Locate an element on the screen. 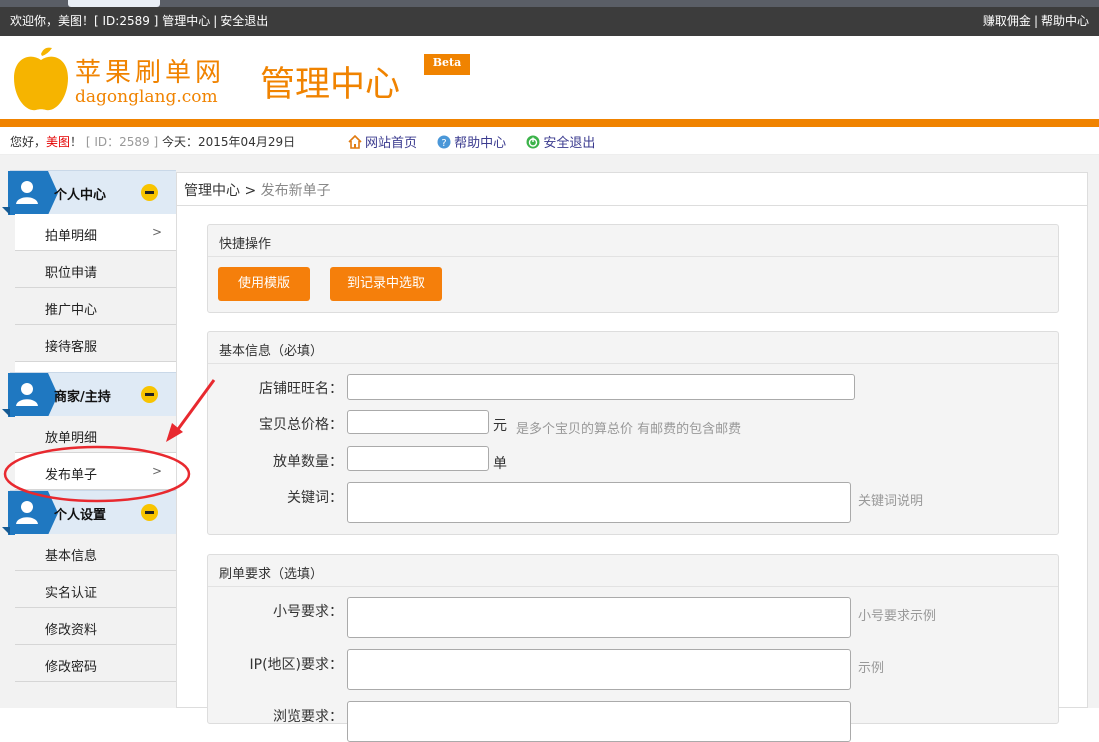  panel-title: 刷单要求（选填） is located at coordinates (633, 571).